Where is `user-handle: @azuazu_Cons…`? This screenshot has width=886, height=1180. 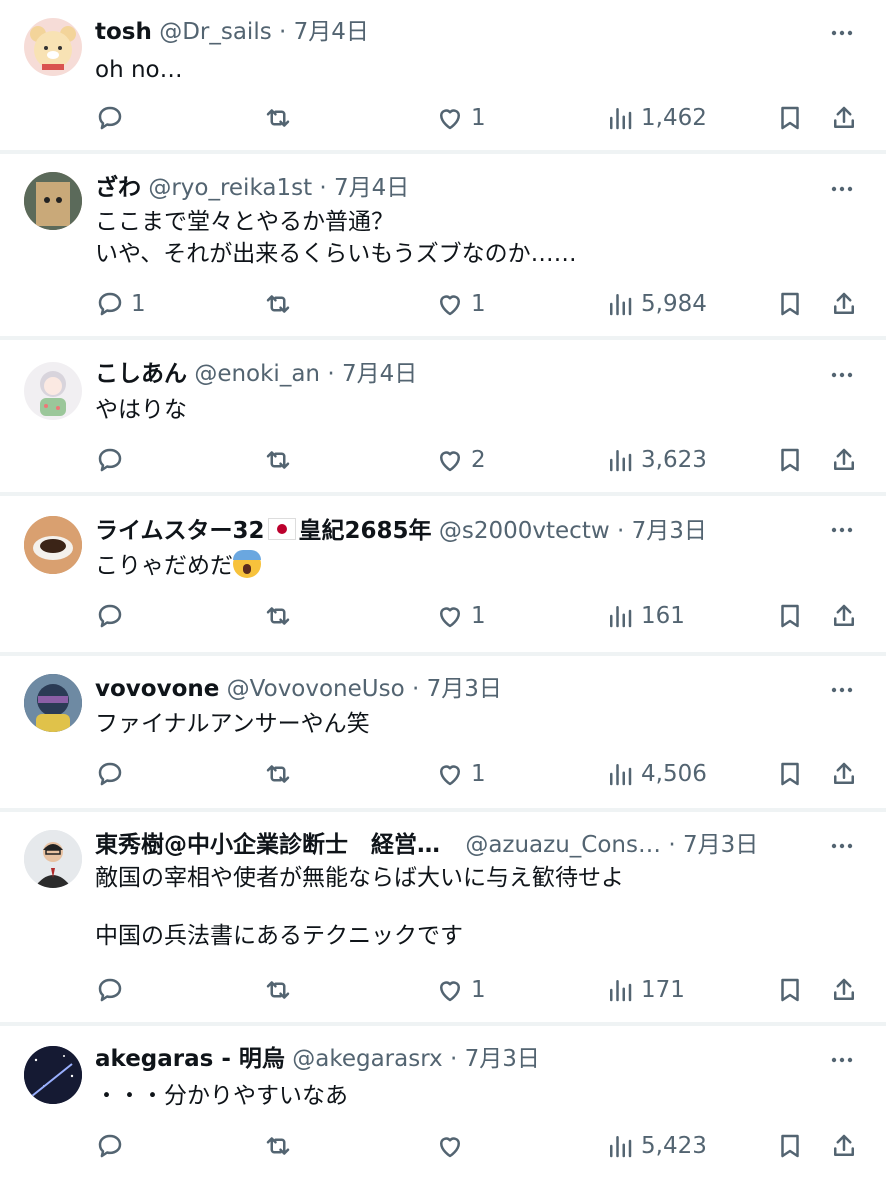 user-handle: @azuazu_Cons… is located at coordinates (563, 845).